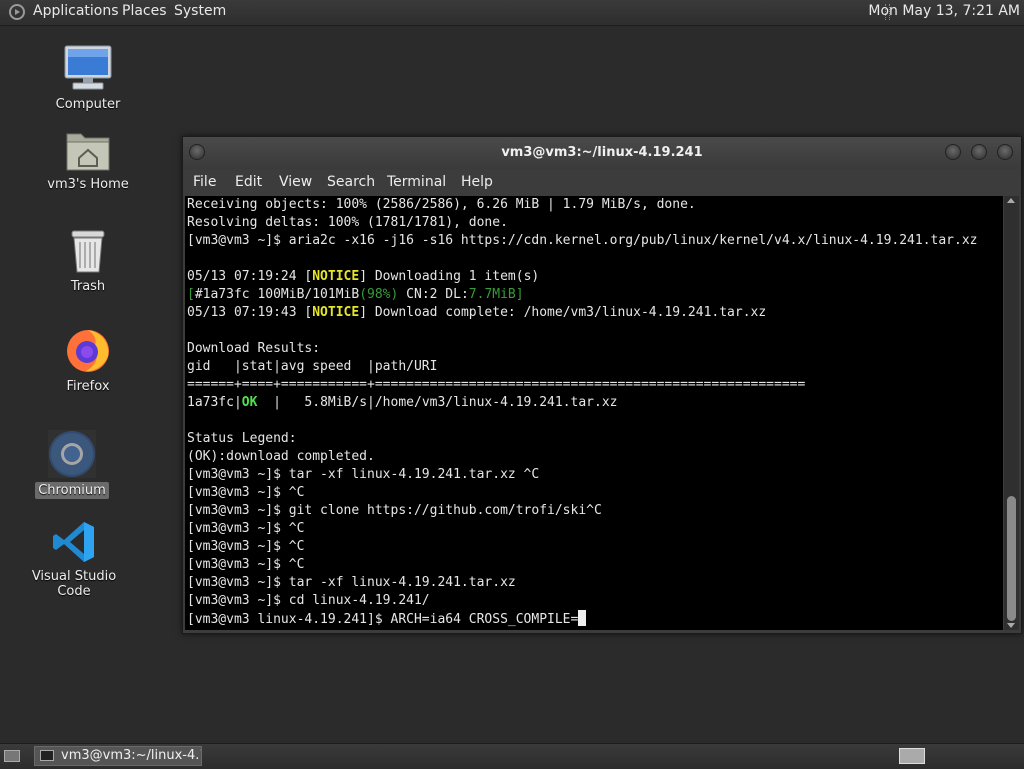  Describe the element at coordinates (594, 367) in the screenshot. I see `terminal-line: gid |stat|avg speed |path/URI` at that location.